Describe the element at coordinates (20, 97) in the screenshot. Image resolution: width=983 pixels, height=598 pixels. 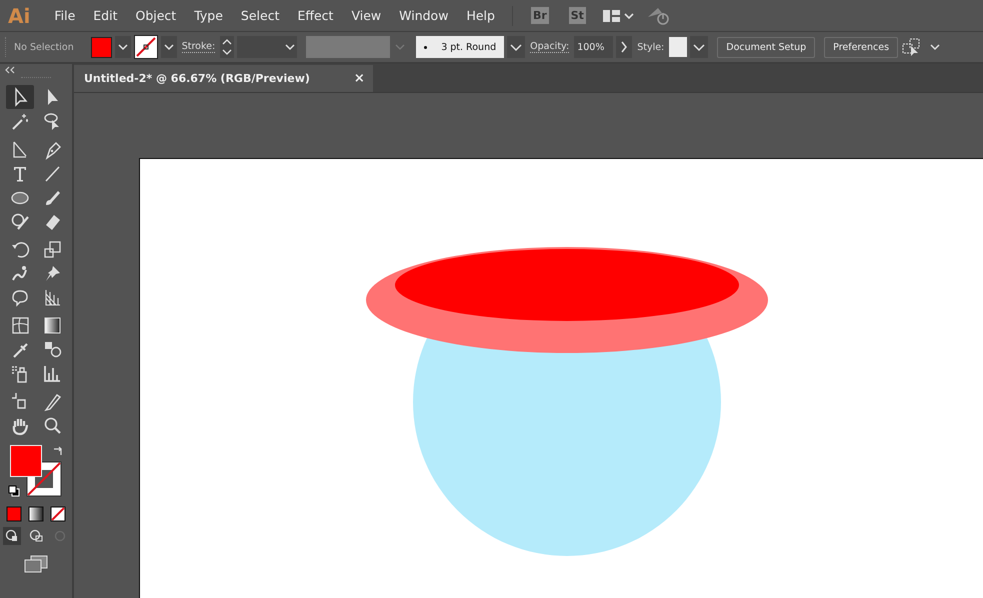
I see `tool-button` at that location.